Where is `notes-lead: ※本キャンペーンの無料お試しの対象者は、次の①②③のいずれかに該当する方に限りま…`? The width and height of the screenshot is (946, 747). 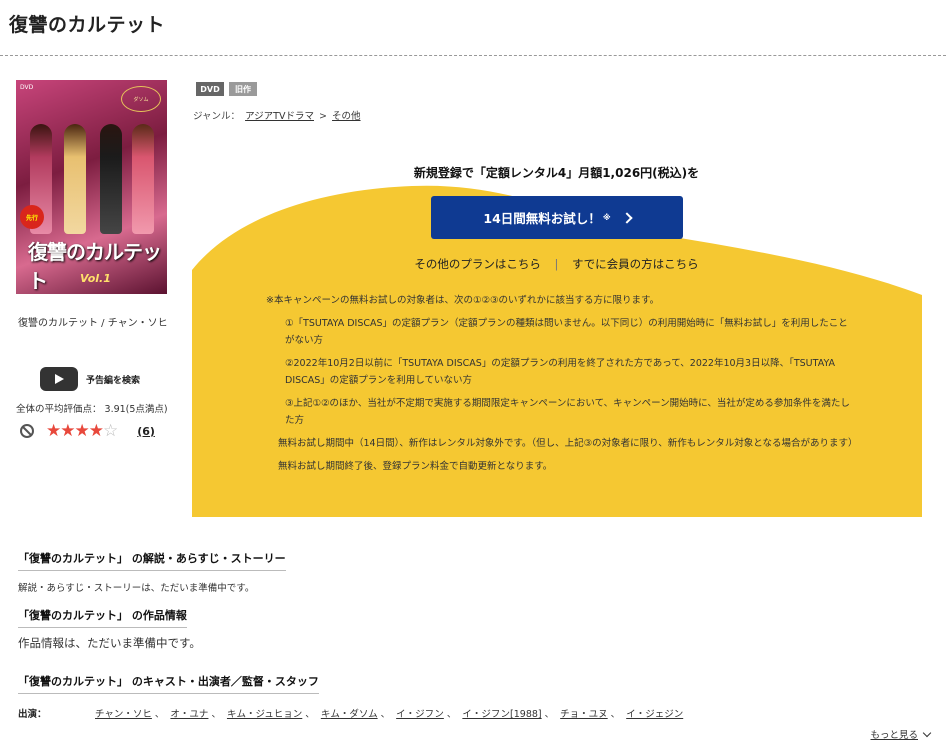 notes-lead: ※本キャンペーンの無料お試しの対象者は、次の①②③のいずれかに該当する方に限りま… is located at coordinates (463, 300).